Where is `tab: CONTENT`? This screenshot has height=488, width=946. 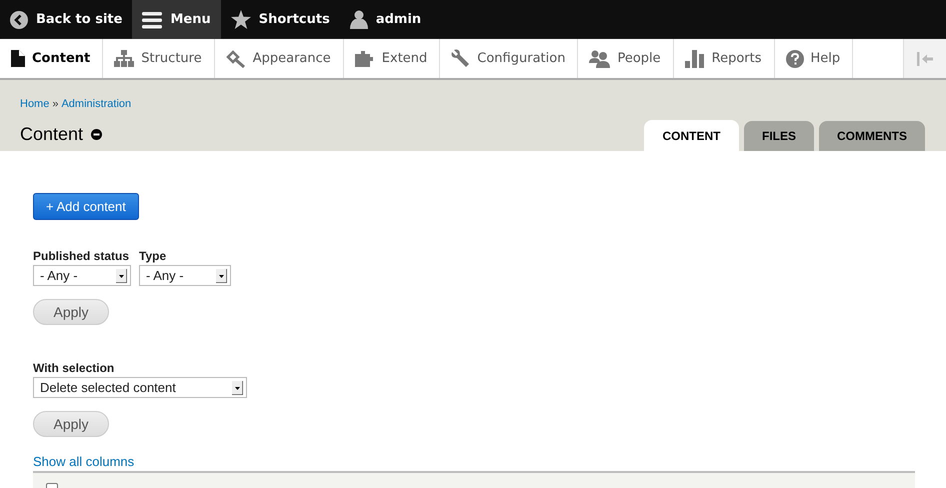 tab: CONTENT is located at coordinates (691, 135).